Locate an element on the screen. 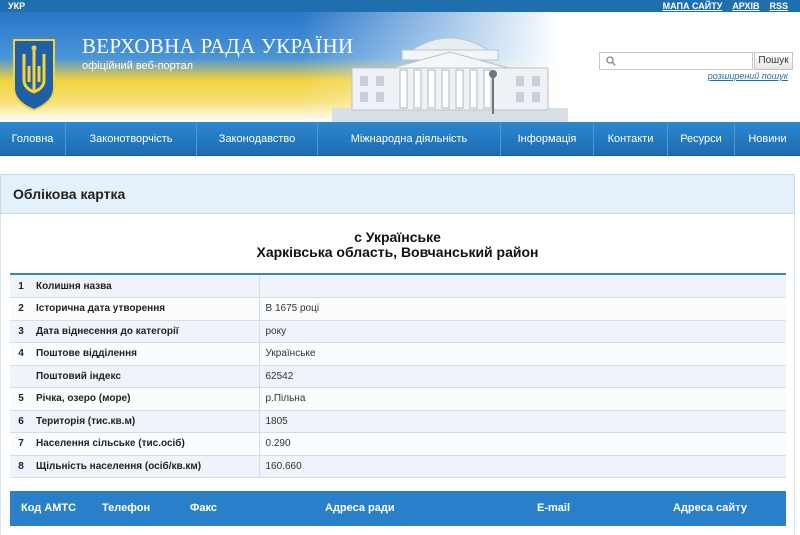 The image size is (800, 535). row-label: Населення сільське (тис.осіб) is located at coordinates (146, 444).